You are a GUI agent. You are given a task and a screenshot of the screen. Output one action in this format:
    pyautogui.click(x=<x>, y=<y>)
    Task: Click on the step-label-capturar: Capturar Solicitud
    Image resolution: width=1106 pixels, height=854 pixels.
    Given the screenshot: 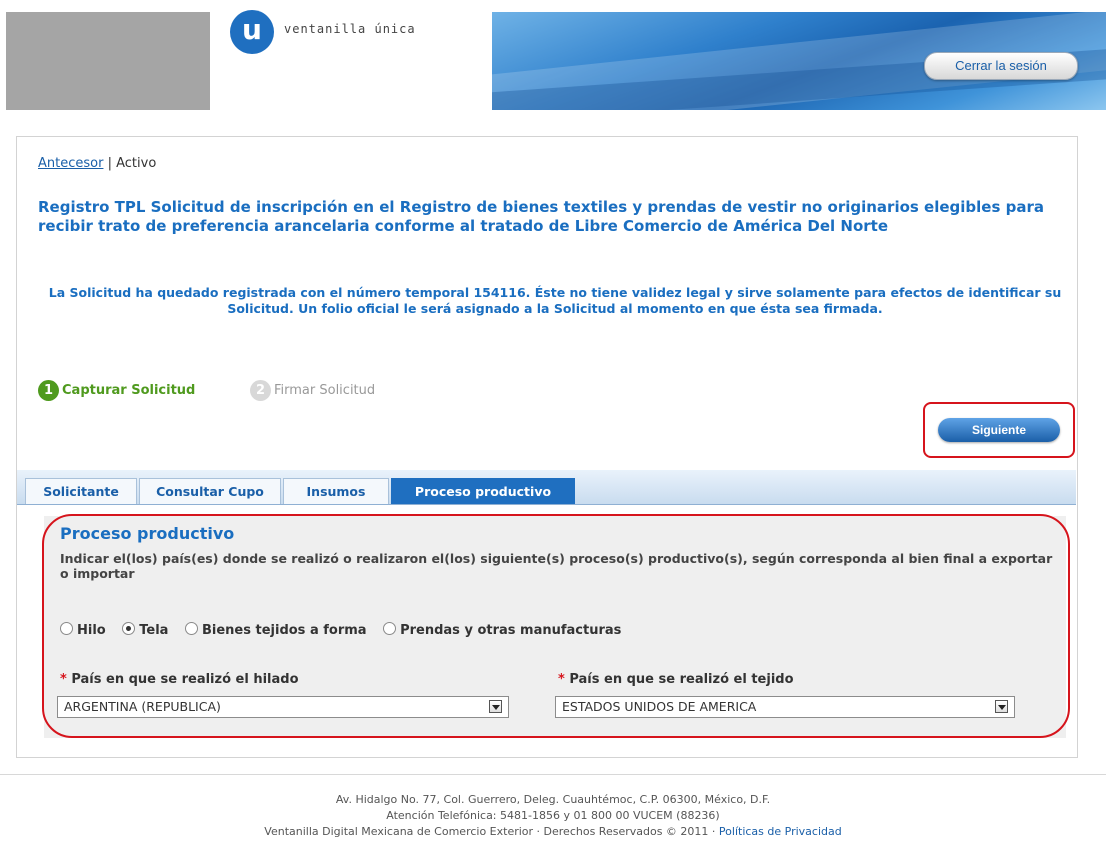 What is the action you would take?
    pyautogui.click(x=129, y=390)
    